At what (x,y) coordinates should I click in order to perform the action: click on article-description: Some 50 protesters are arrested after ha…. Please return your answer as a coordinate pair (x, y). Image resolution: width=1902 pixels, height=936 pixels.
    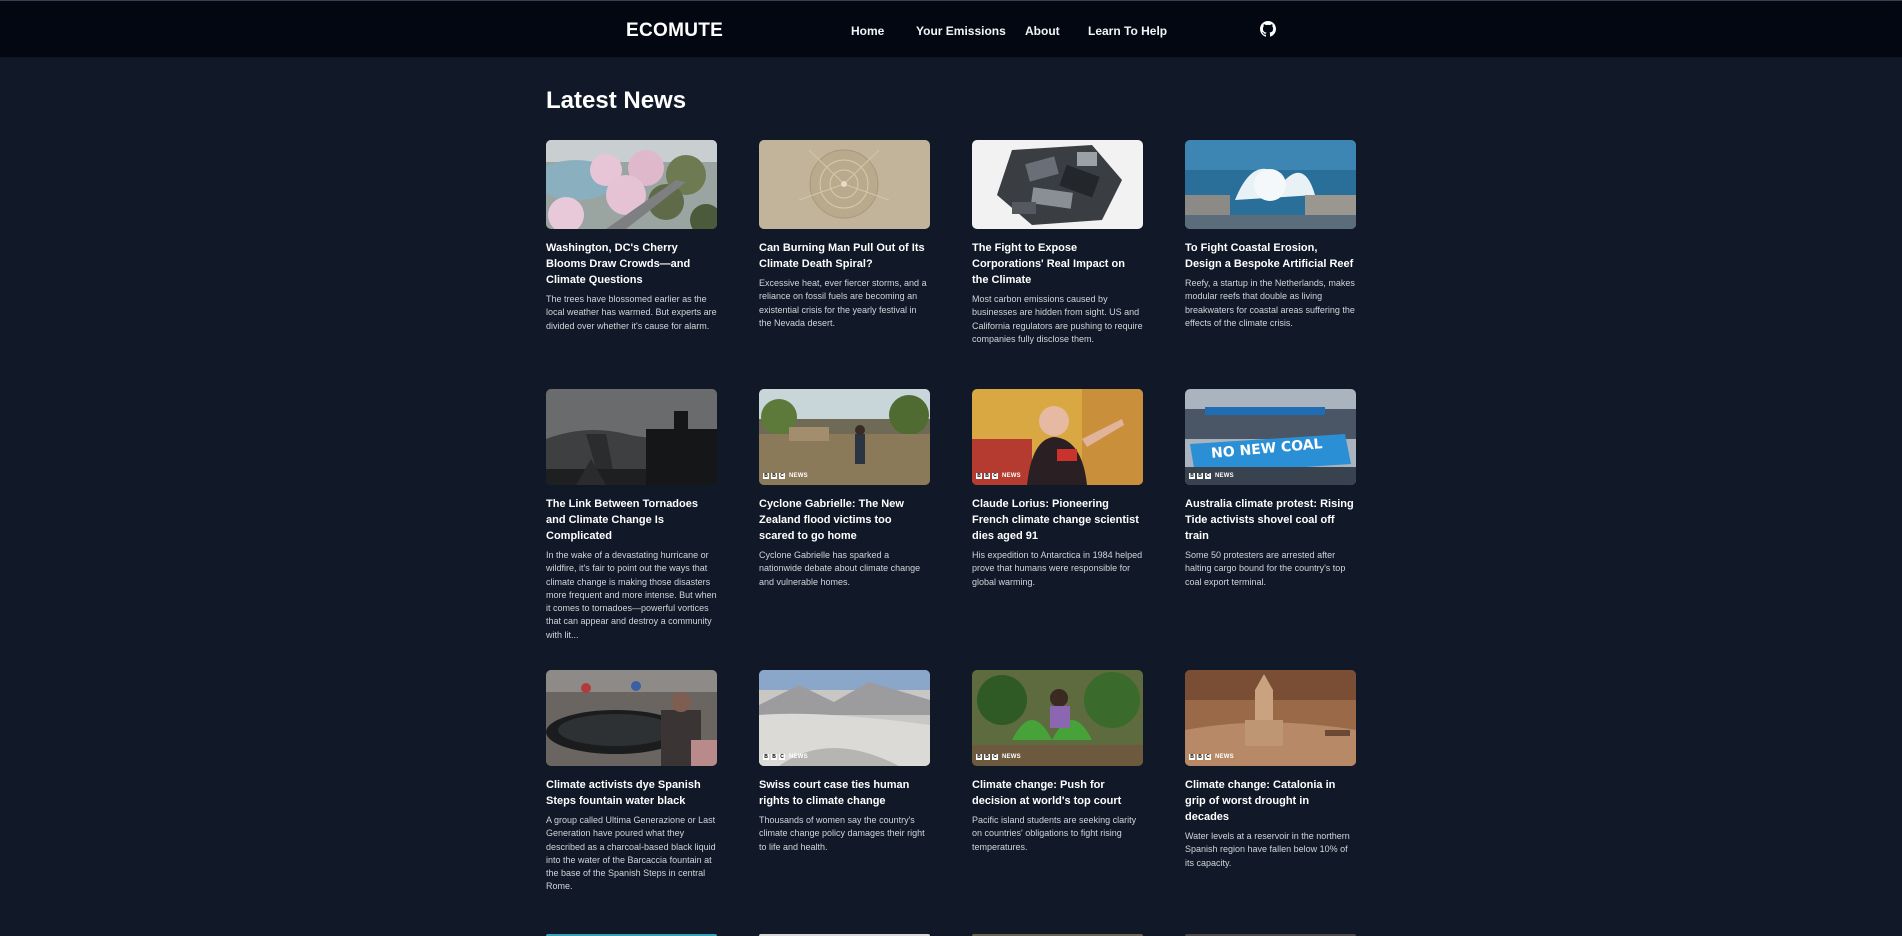
    Looking at the image, I should click on (1265, 568).